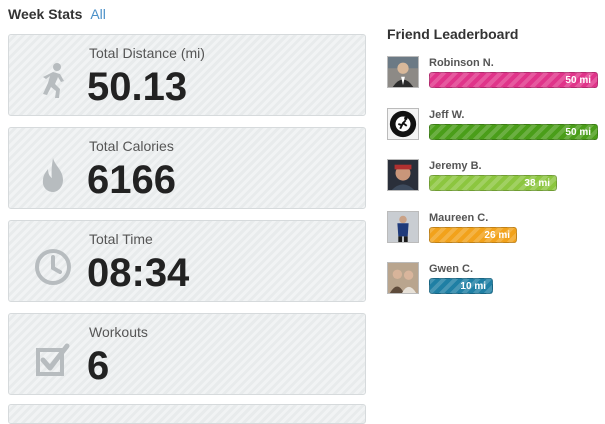 This screenshot has width=605, height=424. What do you see at coordinates (446, 115) in the screenshot?
I see `friend-name: Jeff W.` at bounding box center [446, 115].